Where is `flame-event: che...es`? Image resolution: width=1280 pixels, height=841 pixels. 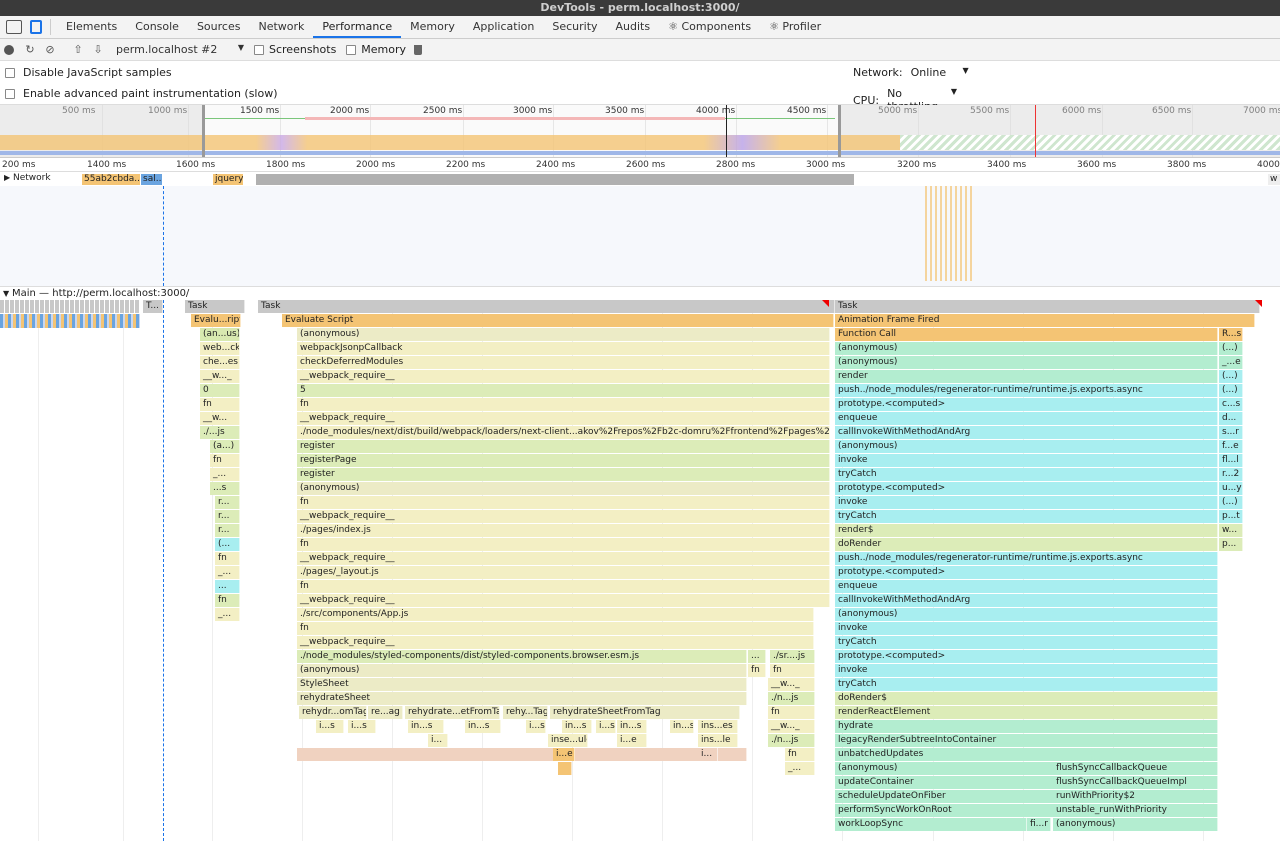 flame-event: che...es is located at coordinates (220, 362).